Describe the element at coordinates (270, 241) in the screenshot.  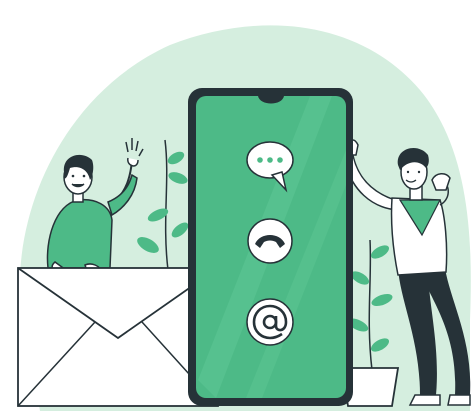
I see `phone-handset-icon` at that location.